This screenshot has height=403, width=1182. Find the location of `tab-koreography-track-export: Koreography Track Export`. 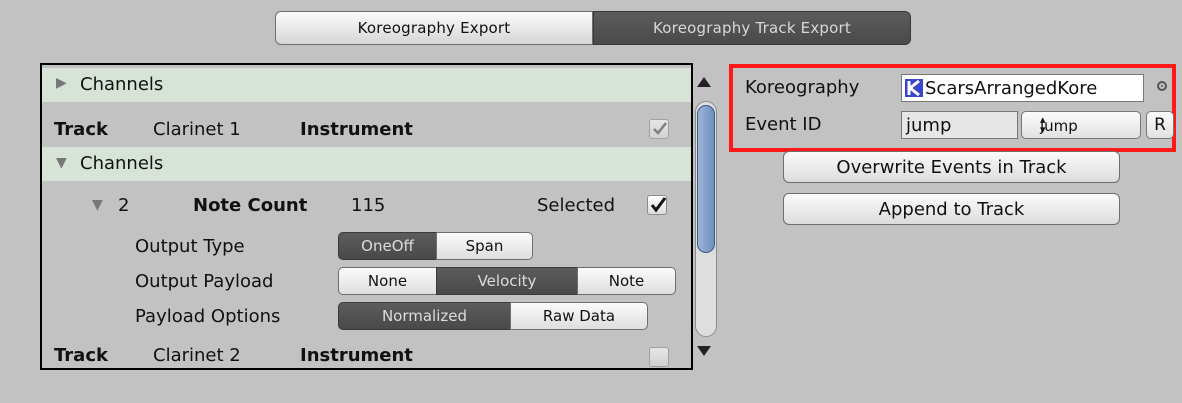

tab-koreography-track-export: Koreography Track Export is located at coordinates (752, 28).